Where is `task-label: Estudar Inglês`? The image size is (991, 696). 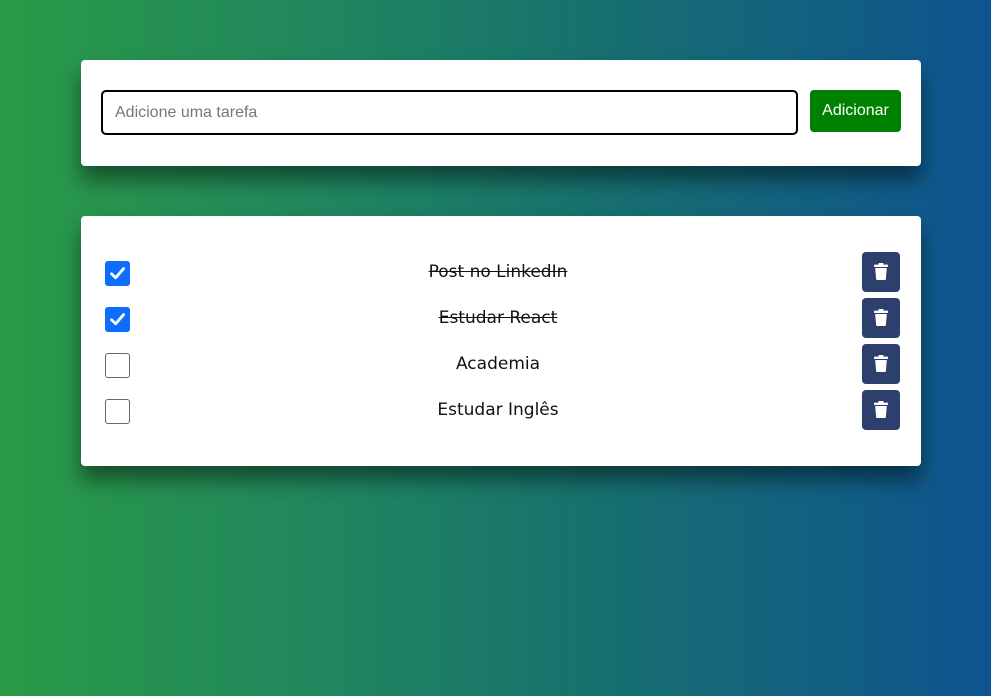
task-label: Estudar Inglês is located at coordinates (498, 410).